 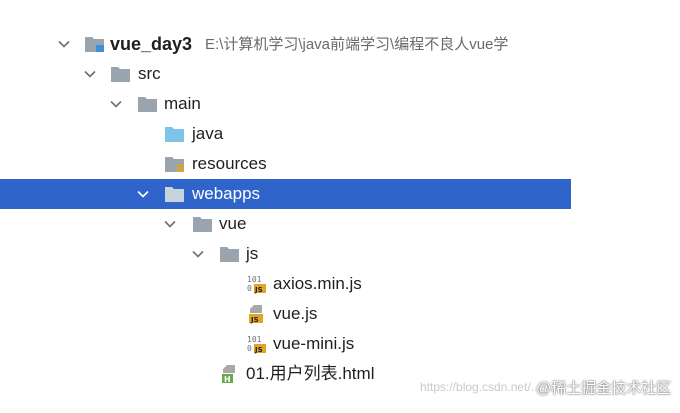 What do you see at coordinates (226, 193) in the screenshot?
I see `folder-label-webapps: webapps` at bounding box center [226, 193].